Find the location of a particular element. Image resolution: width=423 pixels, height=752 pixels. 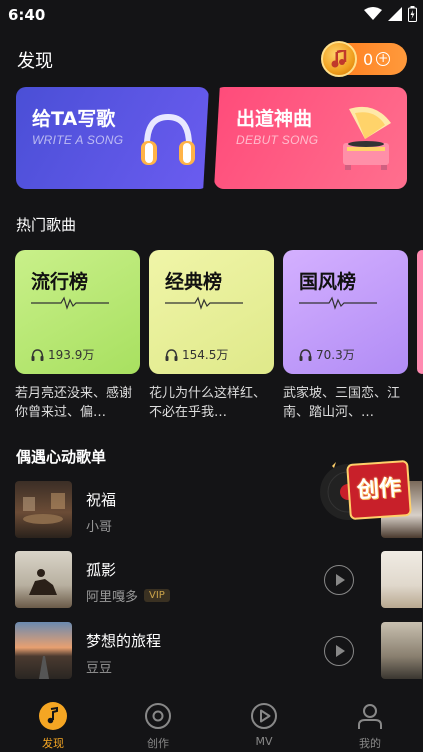

banner-title: 给TA写歌 is located at coordinates (74, 119).